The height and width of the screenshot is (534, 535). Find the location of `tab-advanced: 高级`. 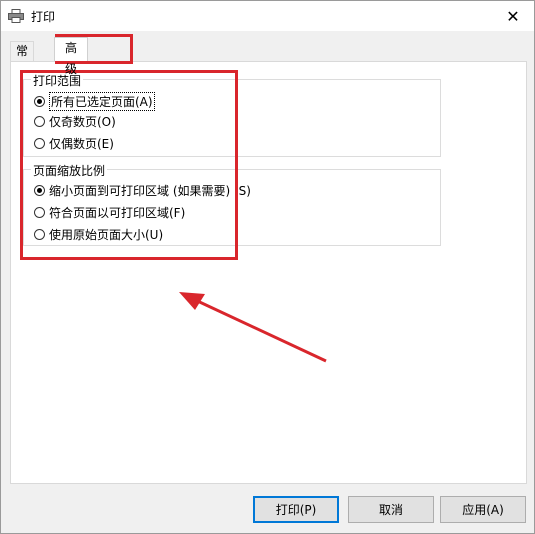

tab-advanced: 高级 is located at coordinates (71, 56).